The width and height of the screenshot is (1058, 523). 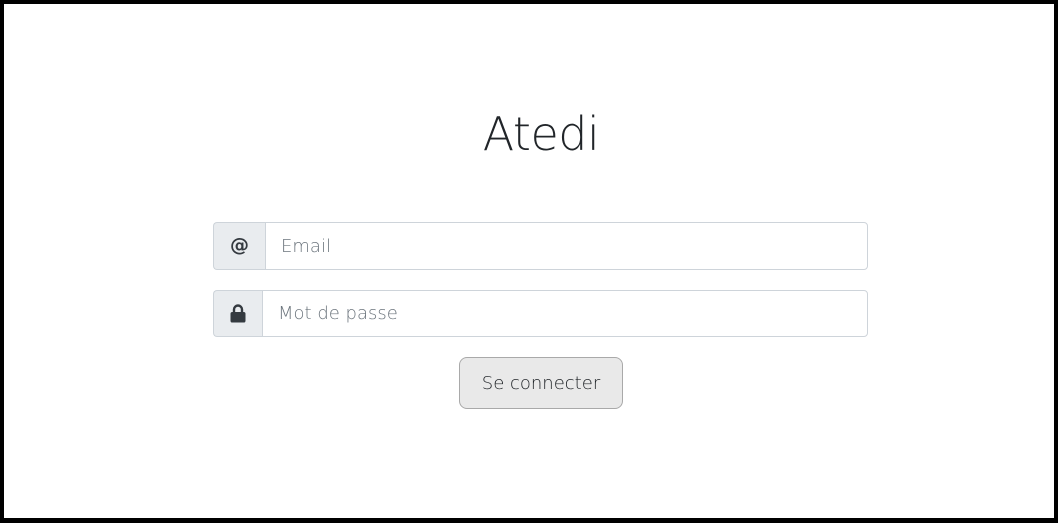 I want to click on at-icon: @, so click(x=239, y=244).